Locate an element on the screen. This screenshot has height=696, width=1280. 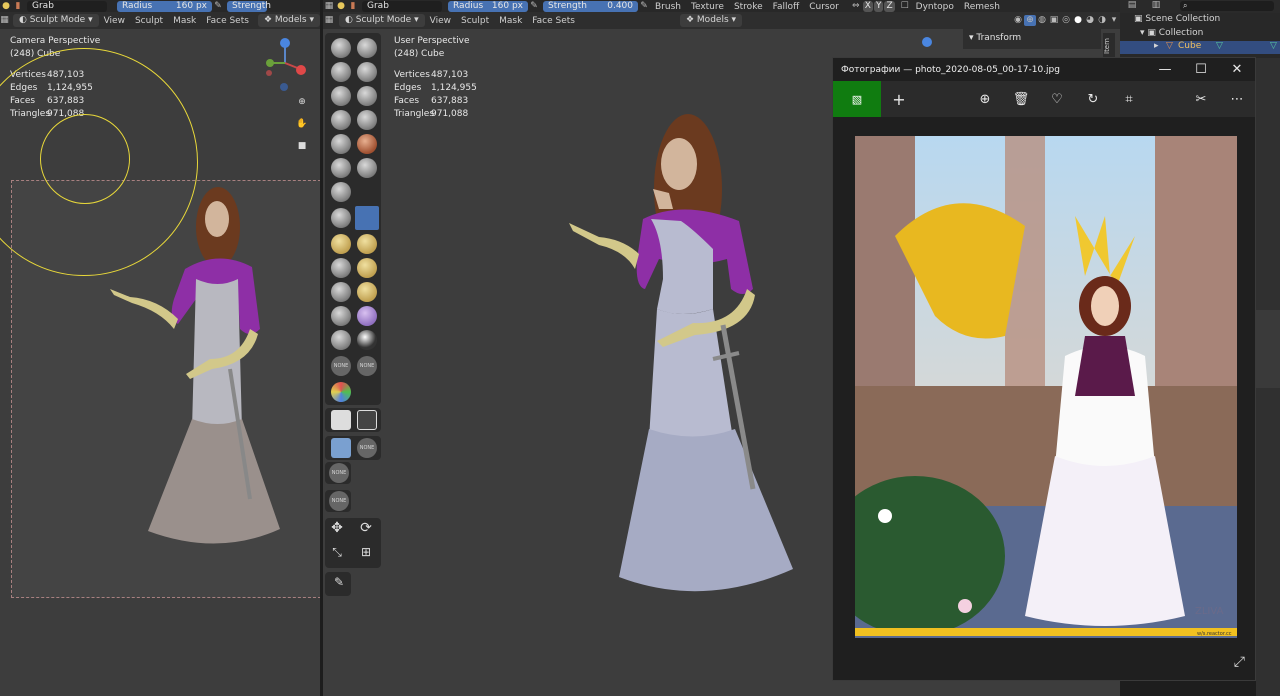
maximize-button: ☐ is located at coordinates (1201, 69).